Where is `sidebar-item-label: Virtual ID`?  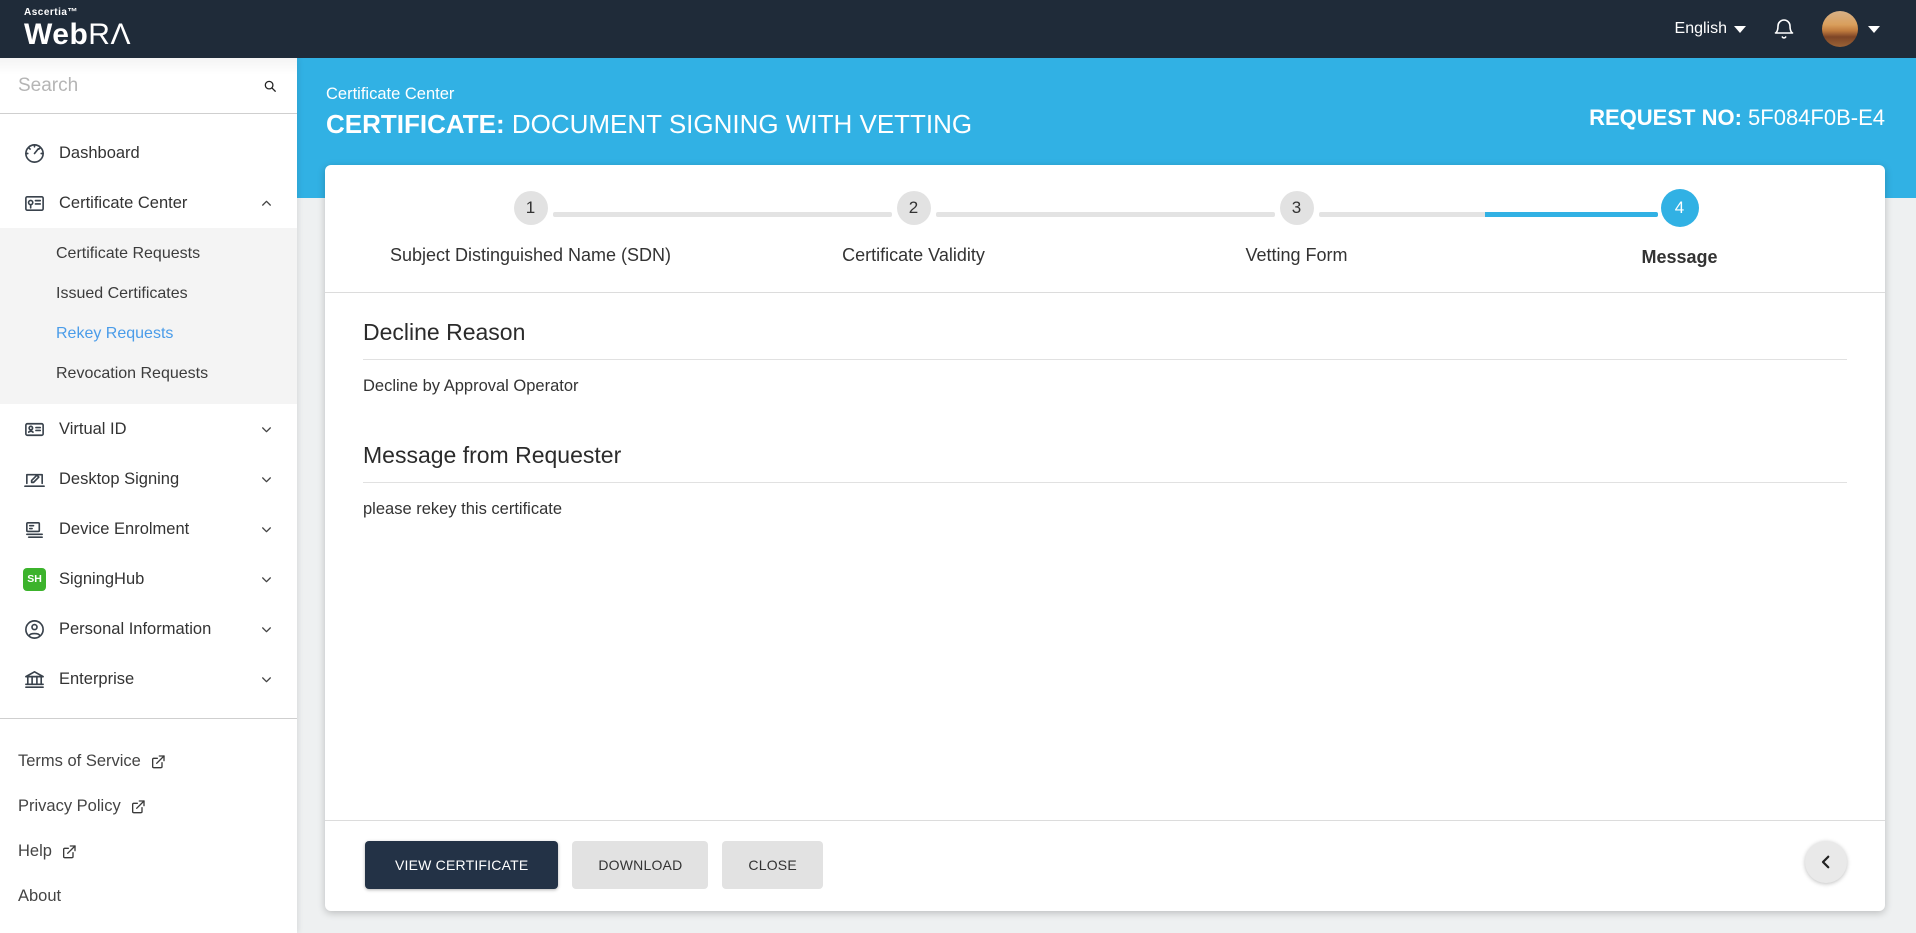 sidebar-item-label: Virtual ID is located at coordinates (93, 428).